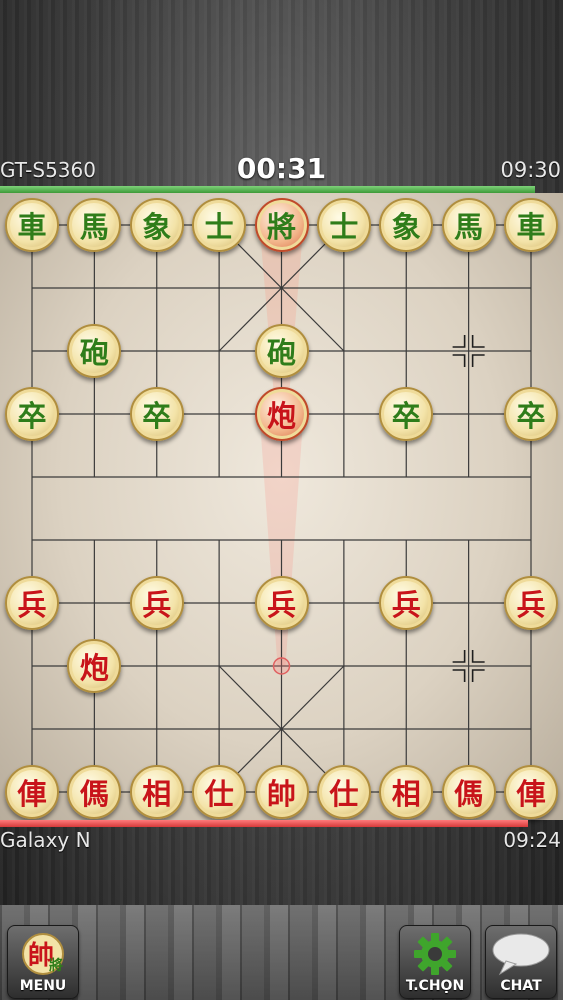 Image resolution: width=563 pixels, height=1000 pixels. What do you see at coordinates (43, 962) in the screenshot?
I see `menu-button: 帥 將 MENU` at bounding box center [43, 962].